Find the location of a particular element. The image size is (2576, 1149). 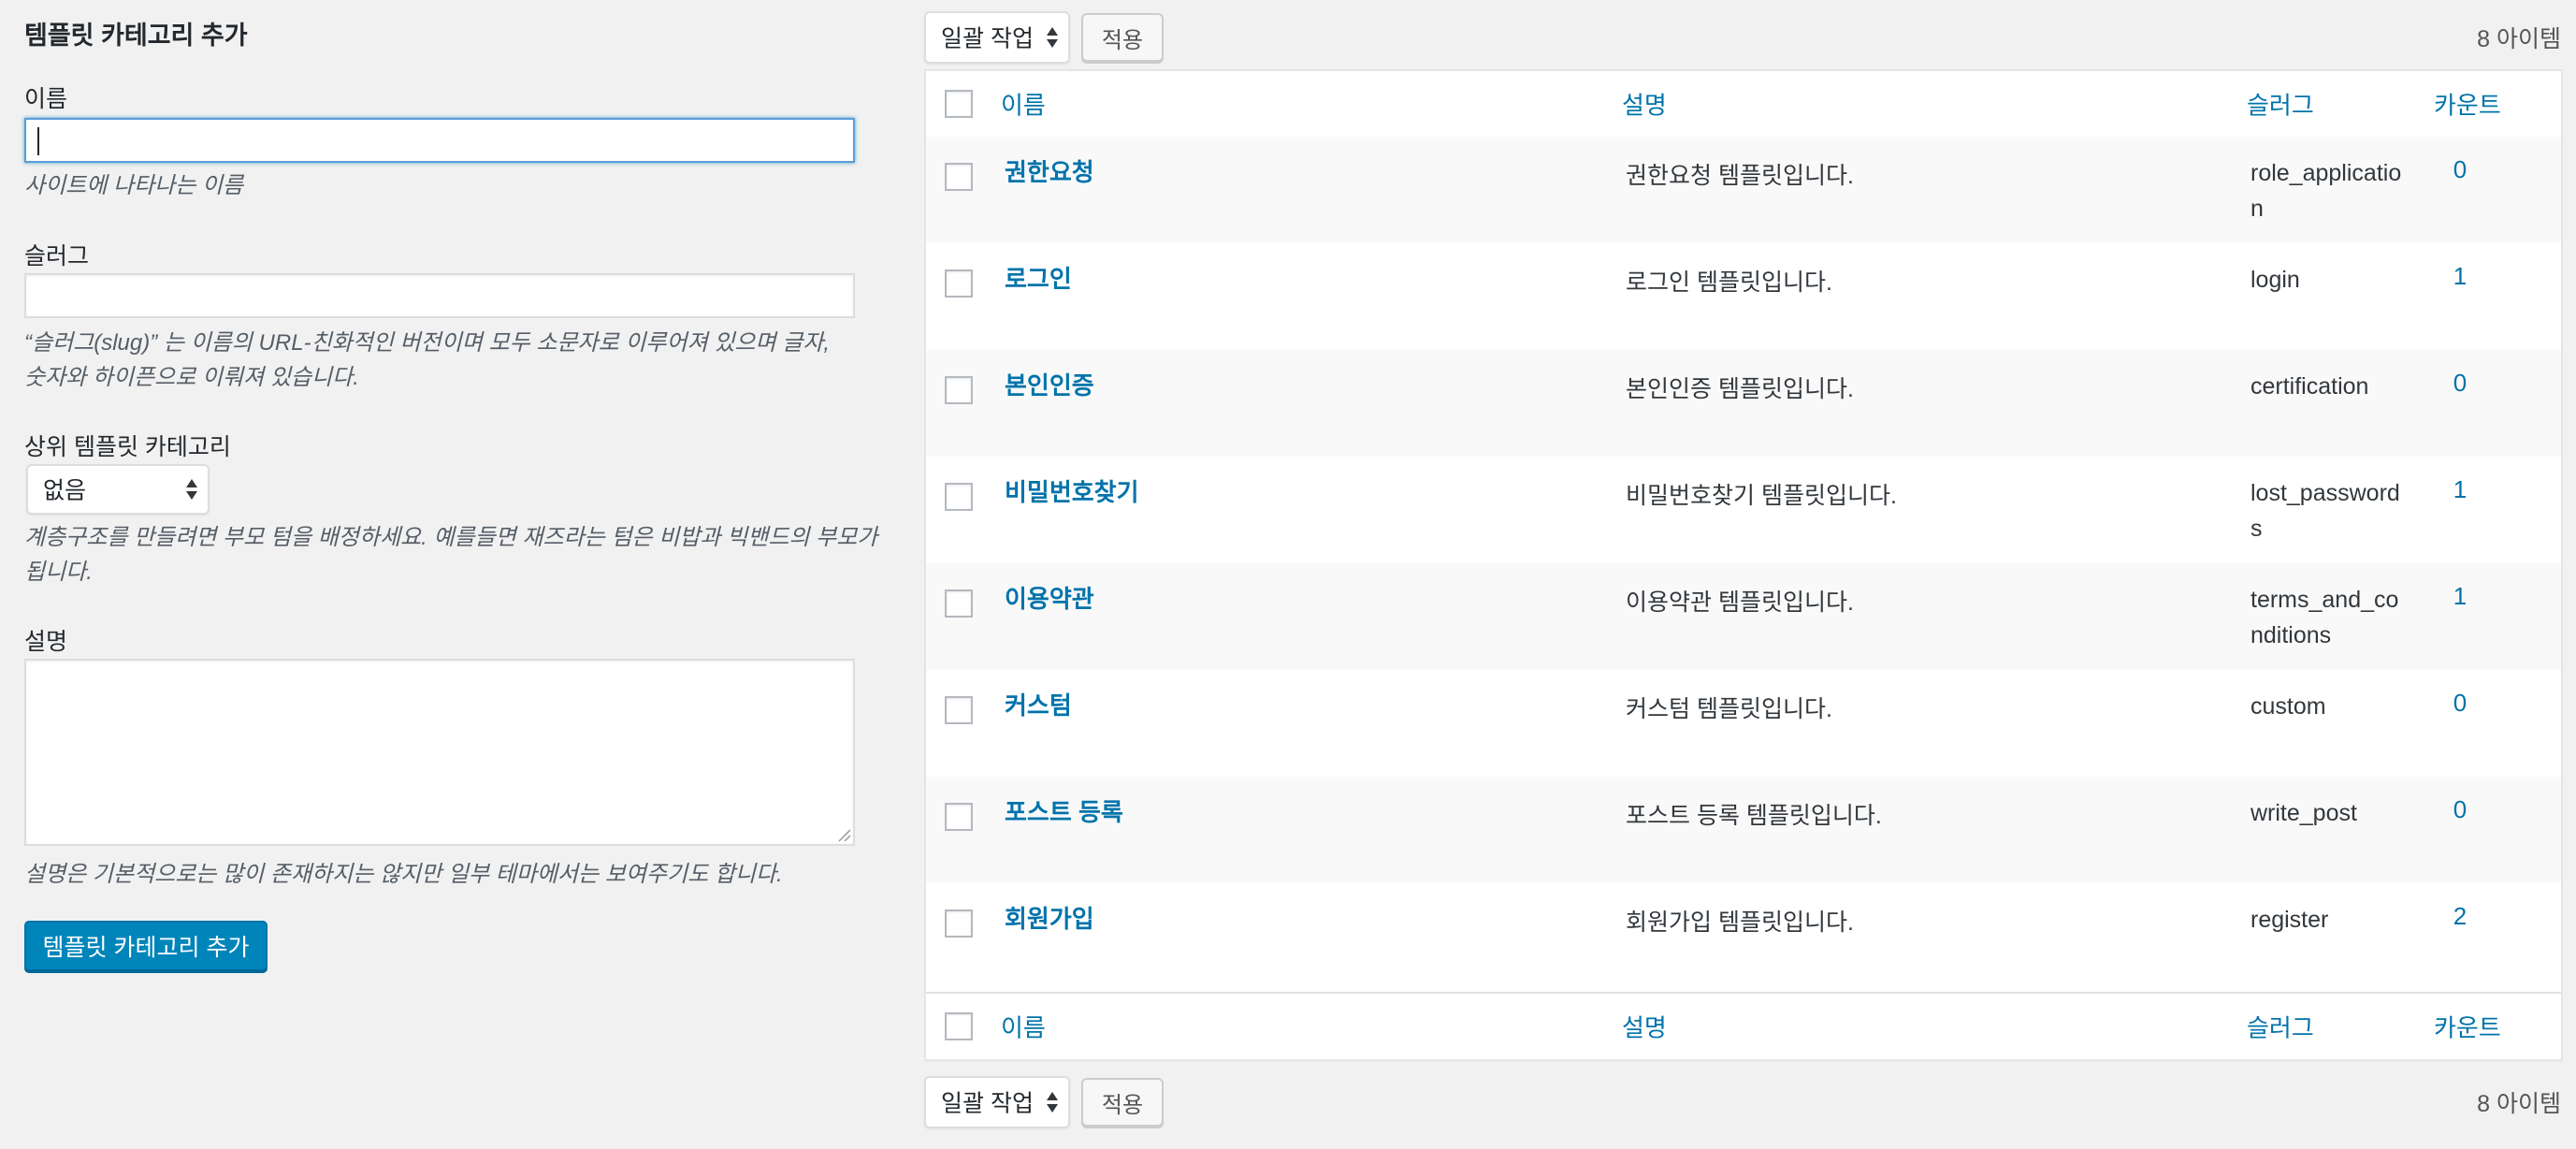

item-count-bottom: 8 아이템 is located at coordinates (2519, 1104).